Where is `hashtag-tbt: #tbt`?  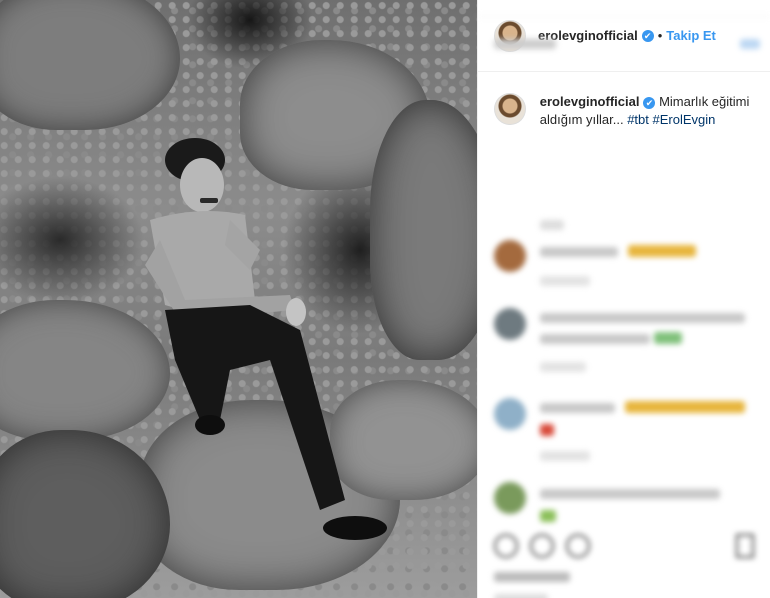 hashtag-tbt: #tbt is located at coordinates (638, 119).